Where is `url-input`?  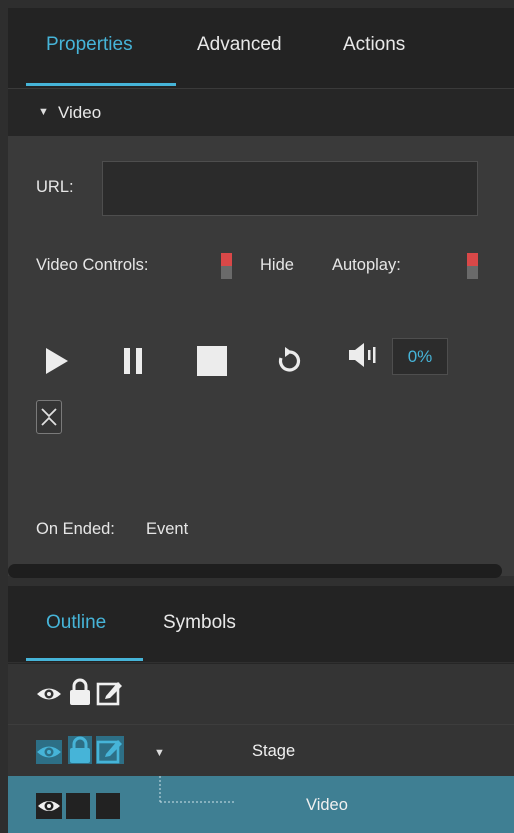 url-input is located at coordinates (290, 188).